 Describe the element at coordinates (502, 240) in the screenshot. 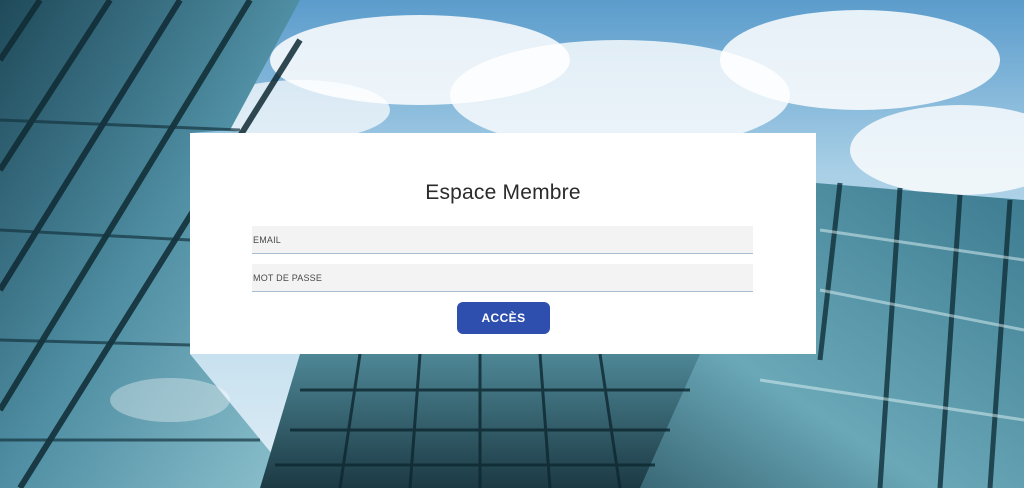

I see `email-field` at that location.